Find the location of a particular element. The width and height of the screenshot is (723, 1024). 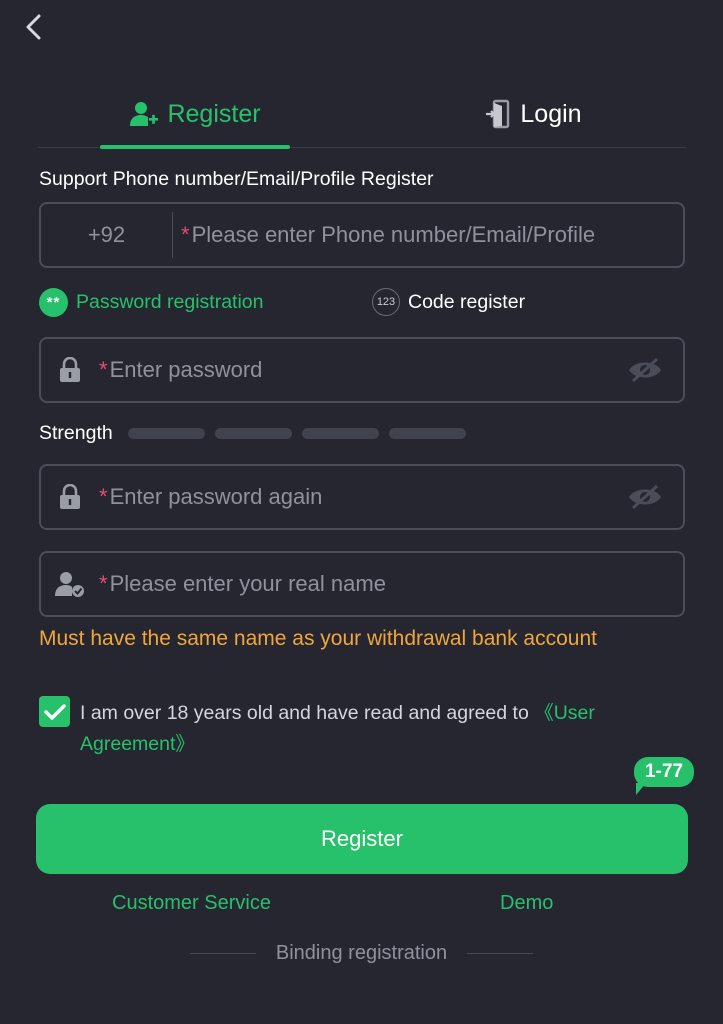

binding-registration-label: Binding registration is located at coordinates (361, 953).